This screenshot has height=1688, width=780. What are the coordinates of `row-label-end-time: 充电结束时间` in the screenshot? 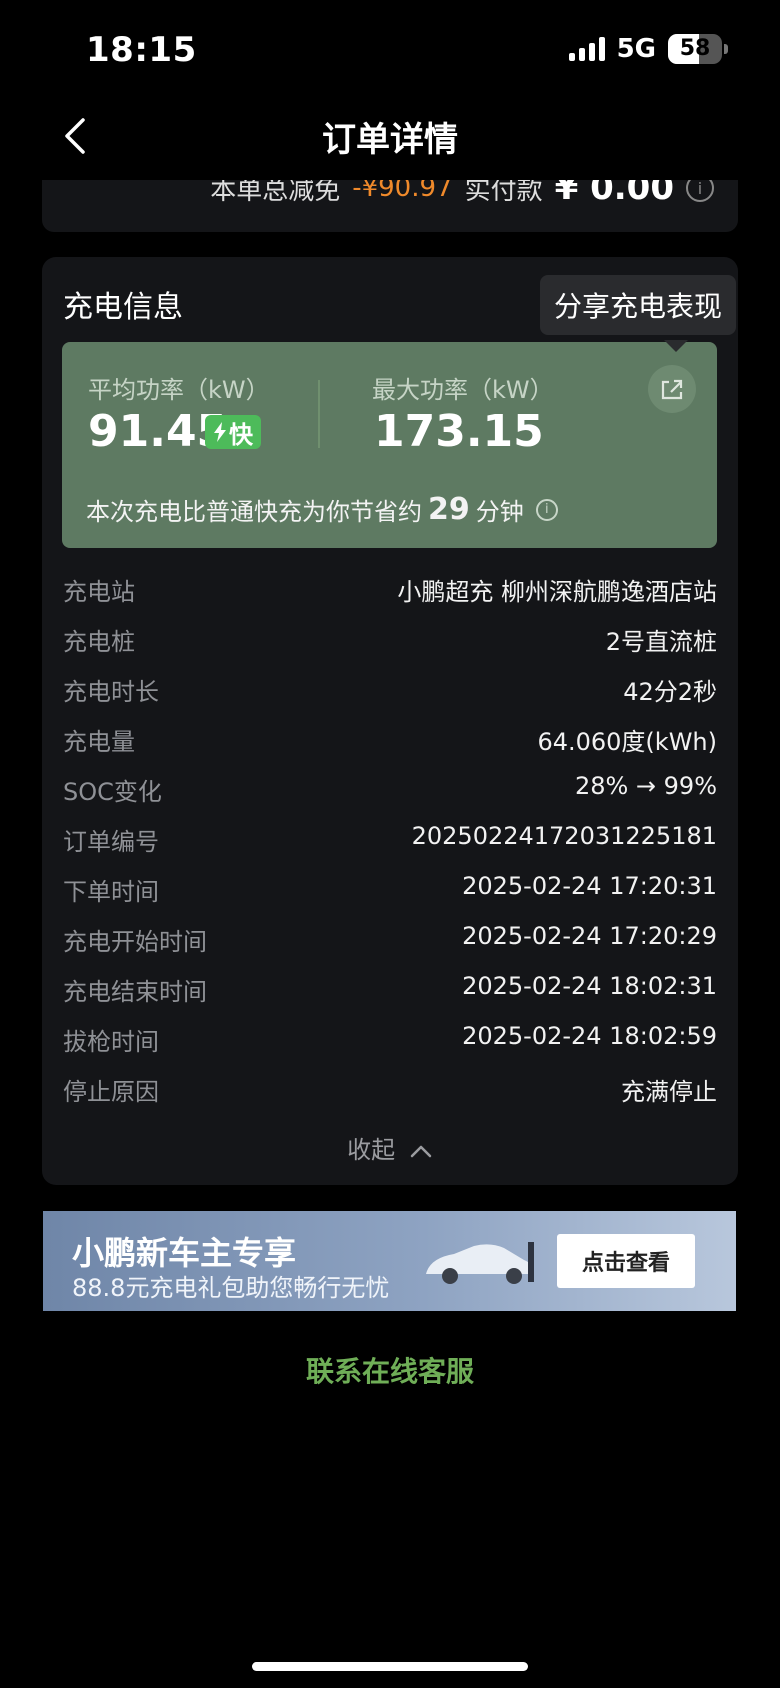 It's located at (135, 992).